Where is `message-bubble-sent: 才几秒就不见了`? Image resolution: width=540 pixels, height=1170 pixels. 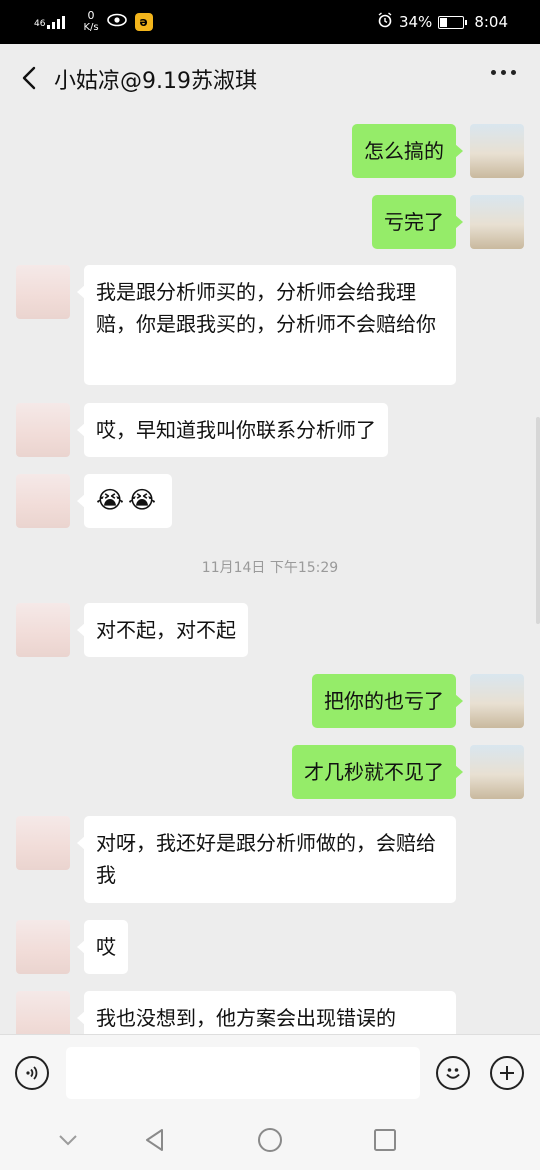
message-bubble-sent: 才几秒就不见了 is located at coordinates (377, 772).